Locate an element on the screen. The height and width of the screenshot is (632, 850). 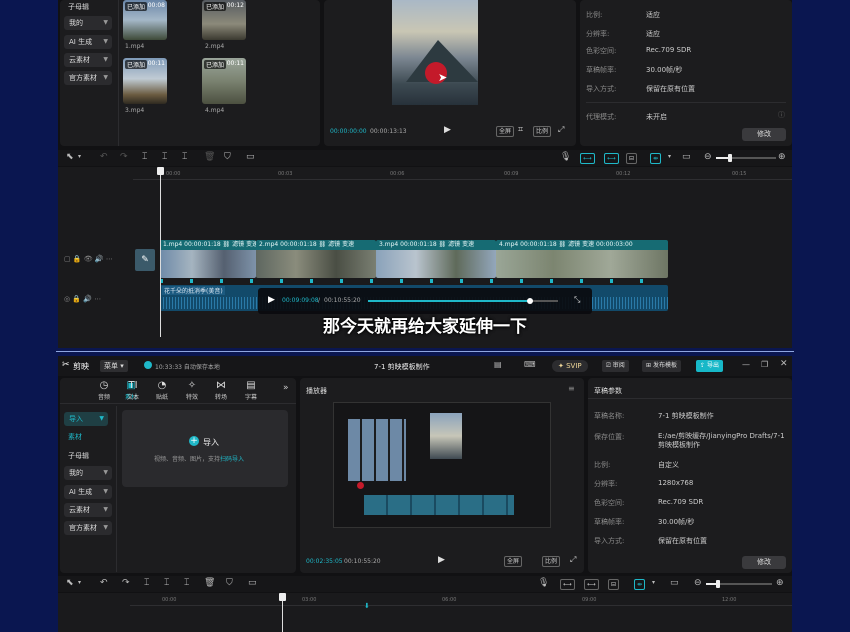
media-thumb: 已添加 00:08 is located at coordinates (145, 20).